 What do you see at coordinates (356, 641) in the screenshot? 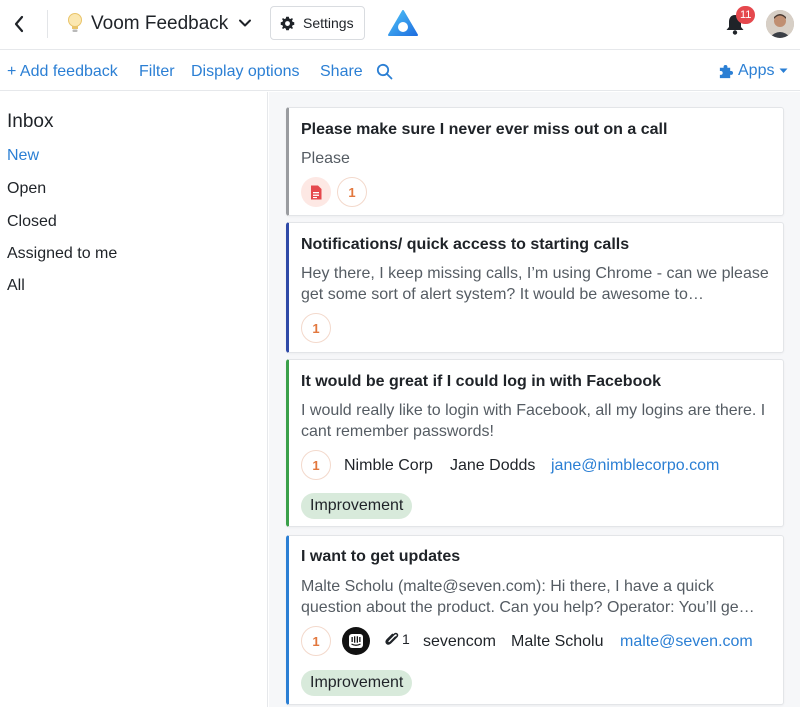
I see `intercom-icon` at bounding box center [356, 641].